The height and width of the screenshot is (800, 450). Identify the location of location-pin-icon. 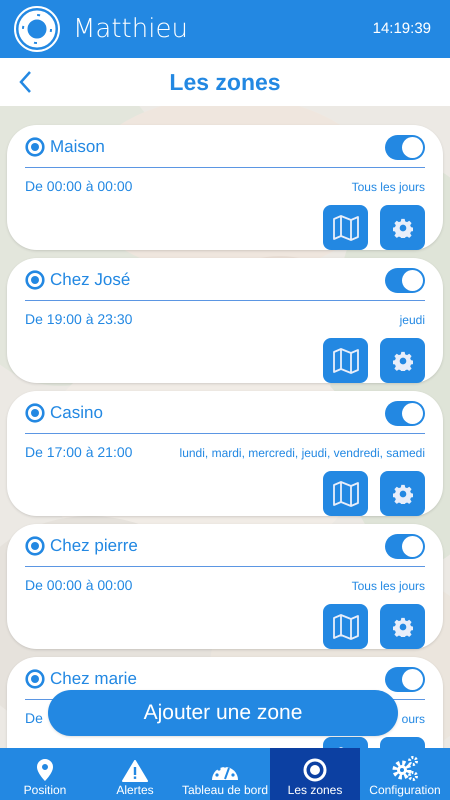
(45, 770).